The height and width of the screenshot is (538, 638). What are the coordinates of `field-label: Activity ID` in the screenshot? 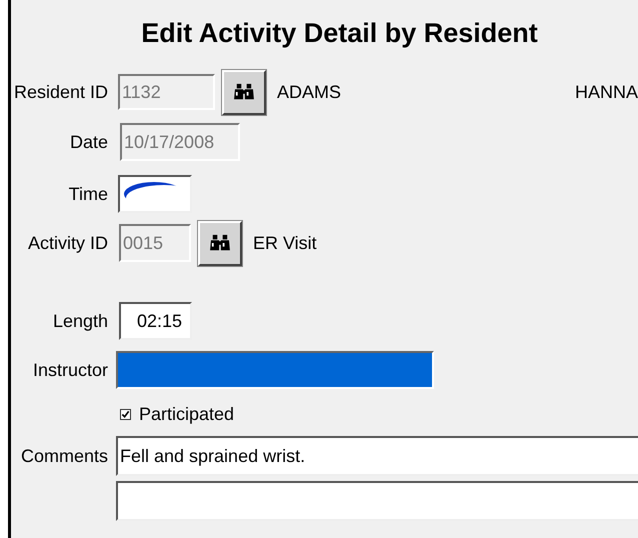 It's located at (67, 243).